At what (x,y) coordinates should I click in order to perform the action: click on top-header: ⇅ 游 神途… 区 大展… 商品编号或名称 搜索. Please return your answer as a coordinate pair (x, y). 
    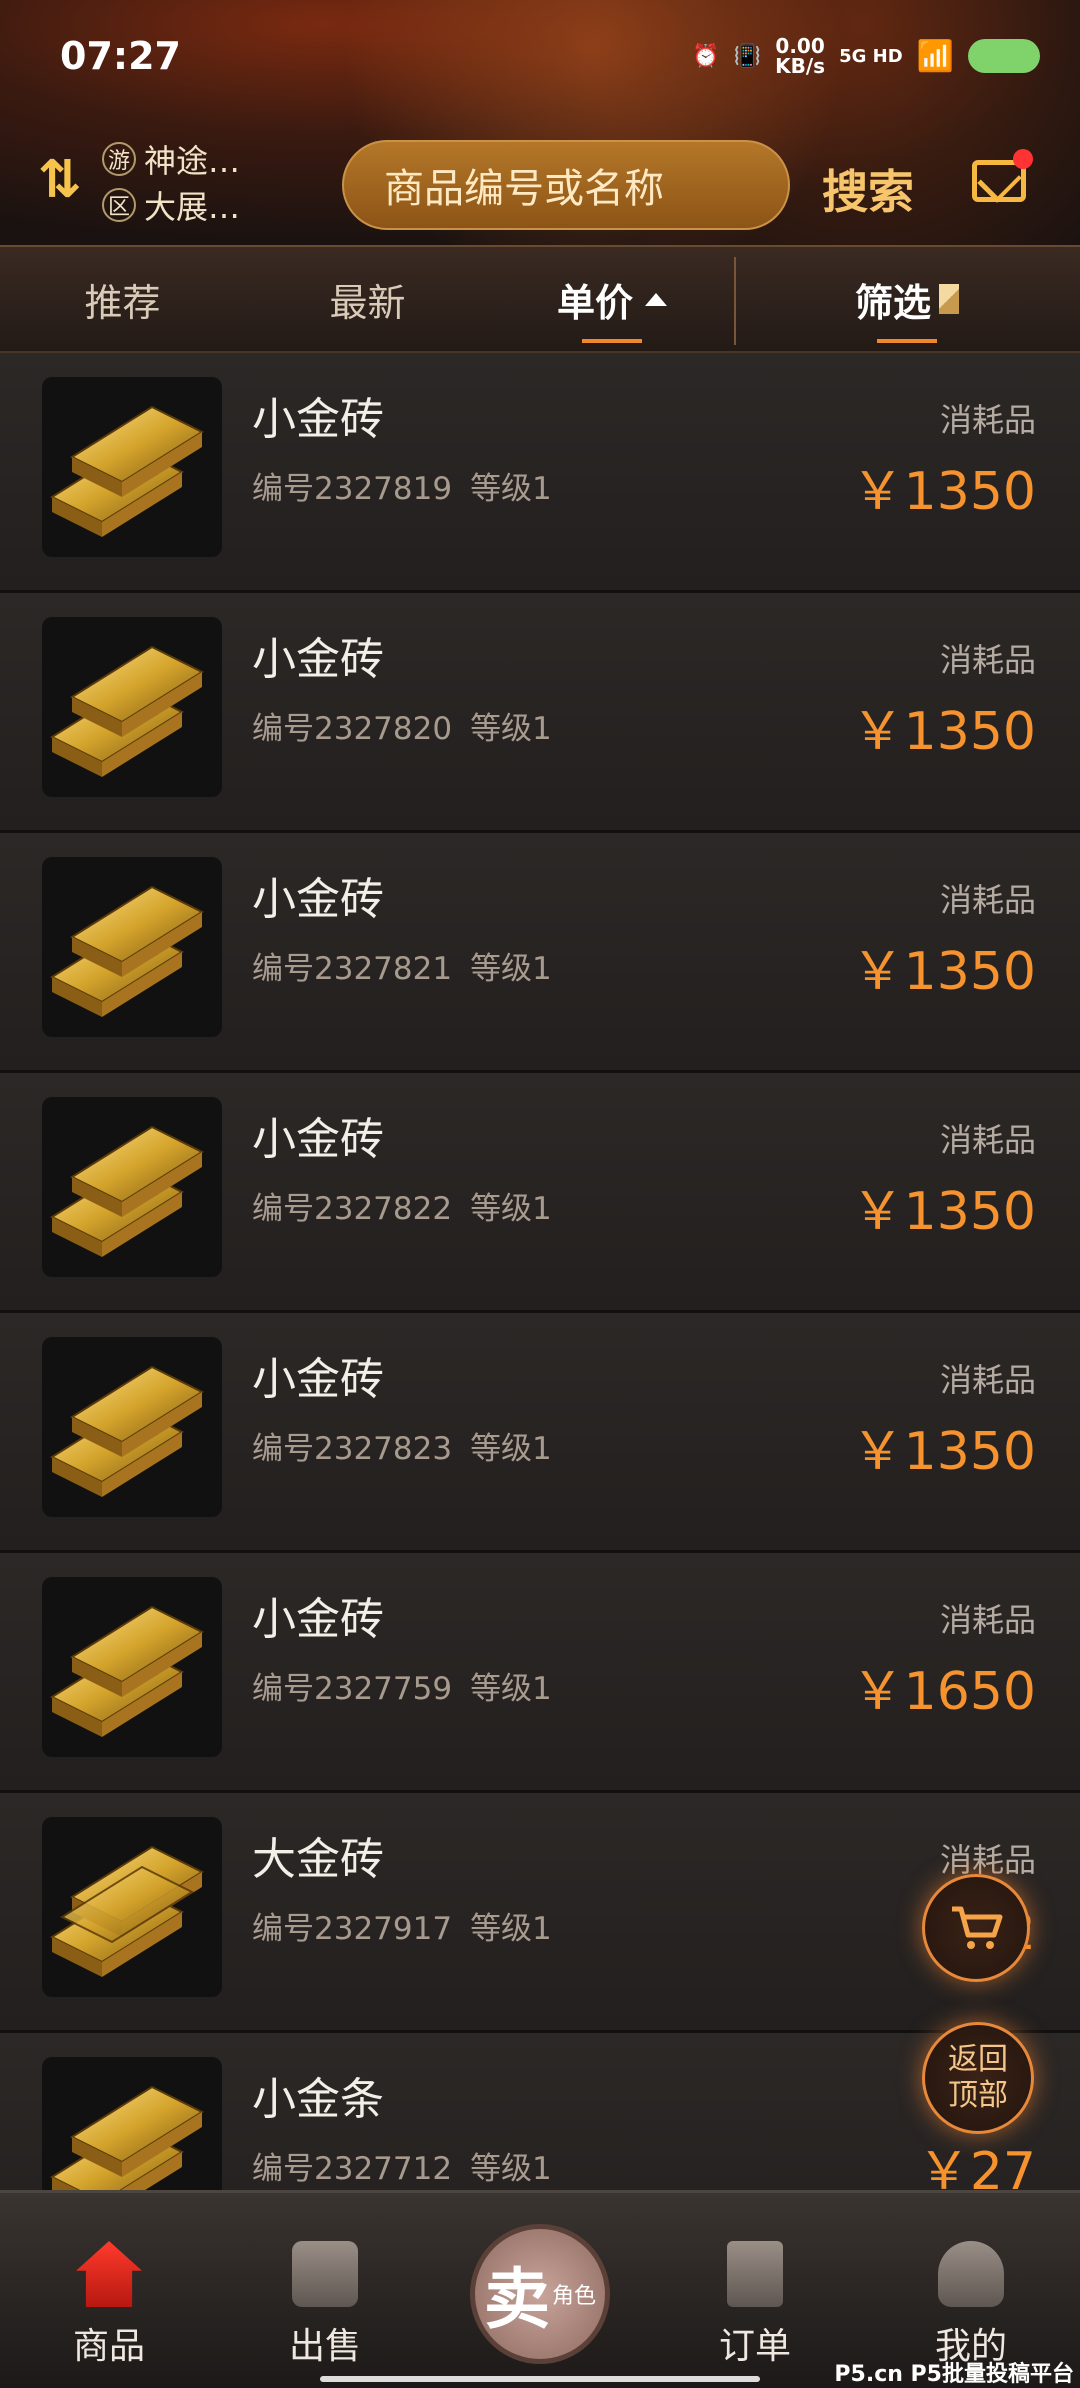
    Looking at the image, I should click on (540, 180).